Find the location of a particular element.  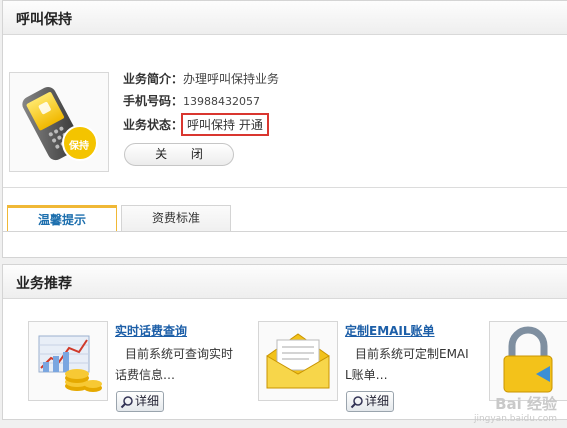

status-value: 呼叫保持 开通 is located at coordinates (225, 124).